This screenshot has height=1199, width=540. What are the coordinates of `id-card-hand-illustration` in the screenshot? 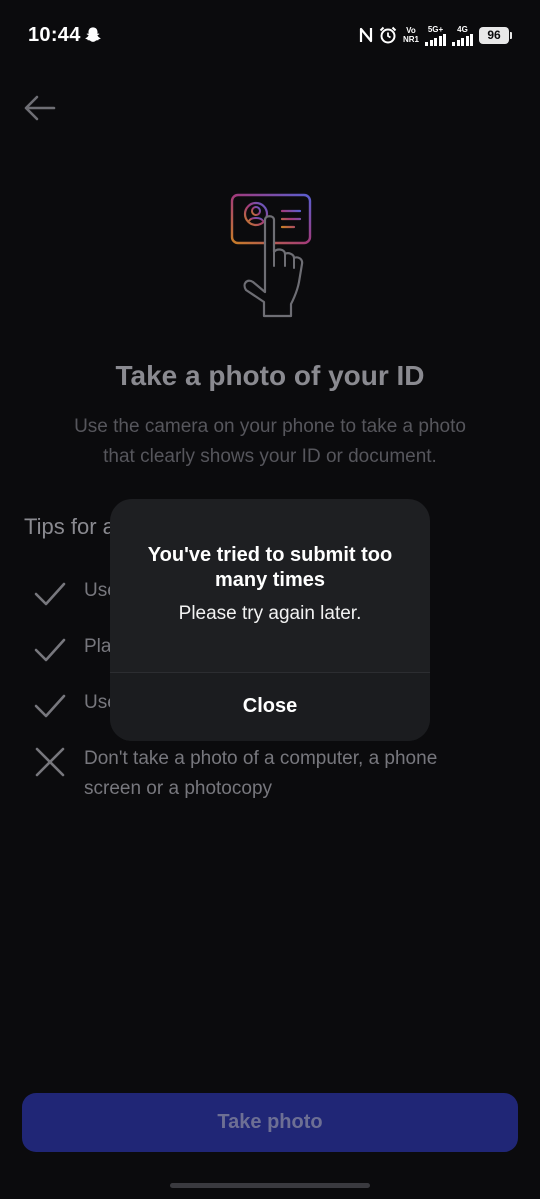 It's located at (271, 255).